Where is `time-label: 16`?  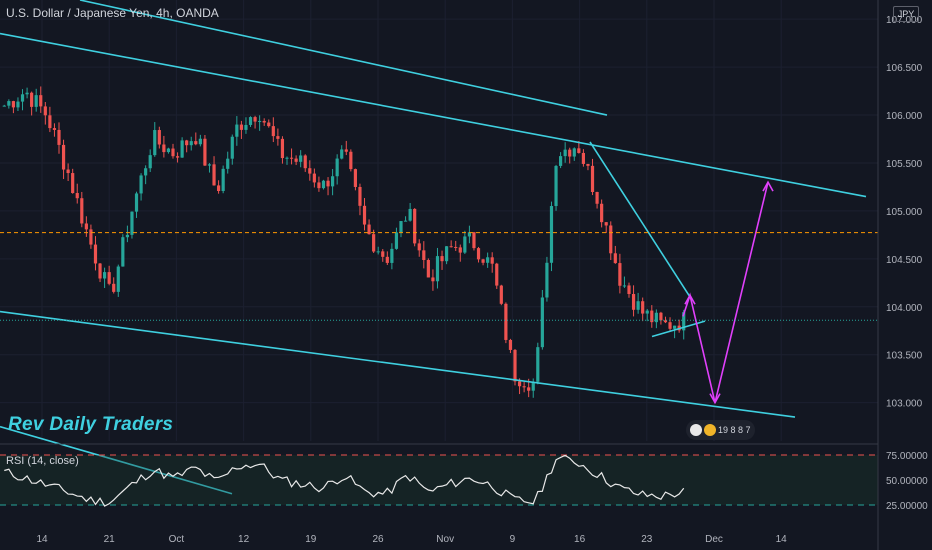 time-label: 16 is located at coordinates (580, 539).